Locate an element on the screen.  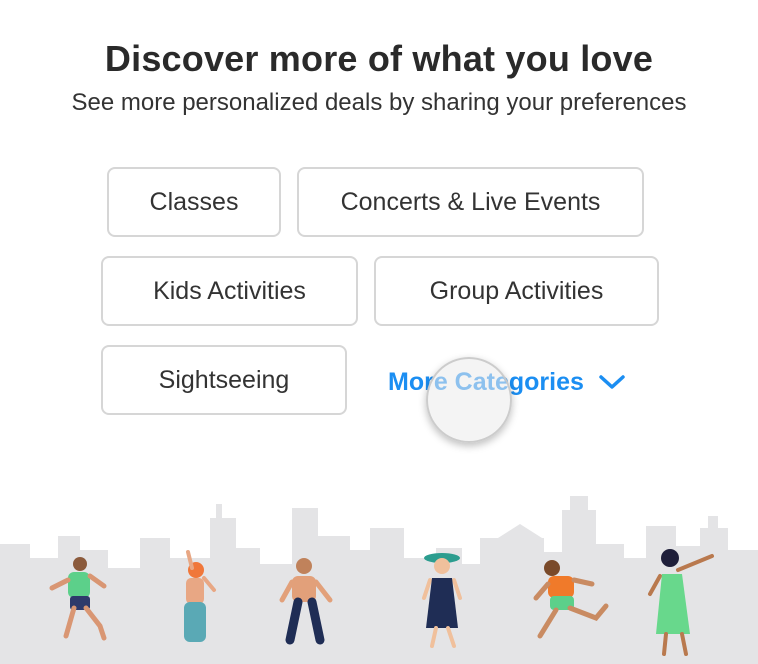
category-classes-button: Classes is located at coordinates (194, 202).